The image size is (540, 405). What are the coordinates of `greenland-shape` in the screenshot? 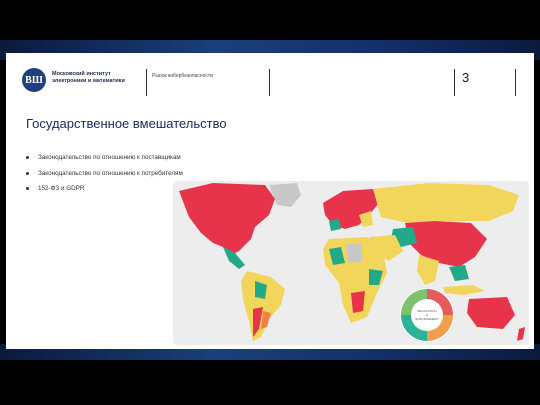 It's located at (285, 195).